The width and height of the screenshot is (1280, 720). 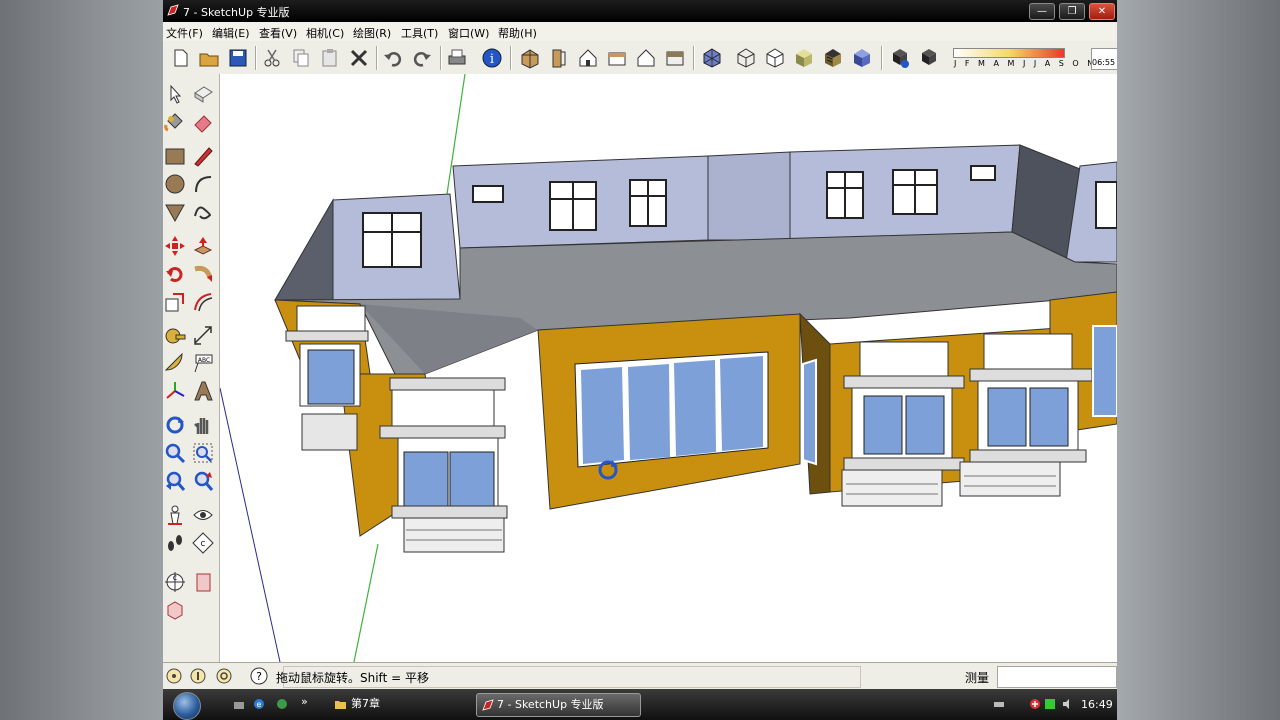 I want to click on menu-camera: 相机(C), so click(x=325, y=33).